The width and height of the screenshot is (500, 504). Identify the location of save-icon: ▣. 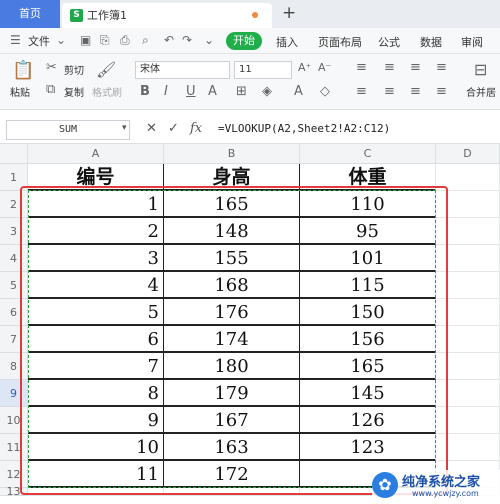
(85, 40).